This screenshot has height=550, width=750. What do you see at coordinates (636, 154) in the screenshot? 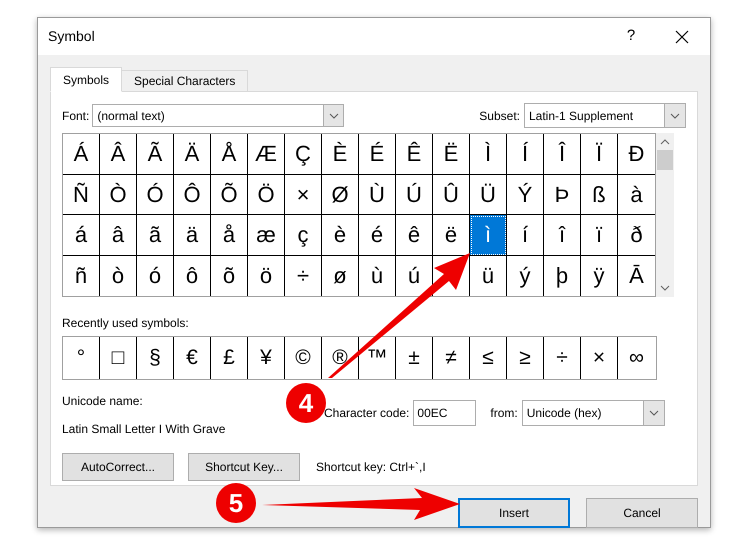
I see `symbol-cell: Ð` at bounding box center [636, 154].